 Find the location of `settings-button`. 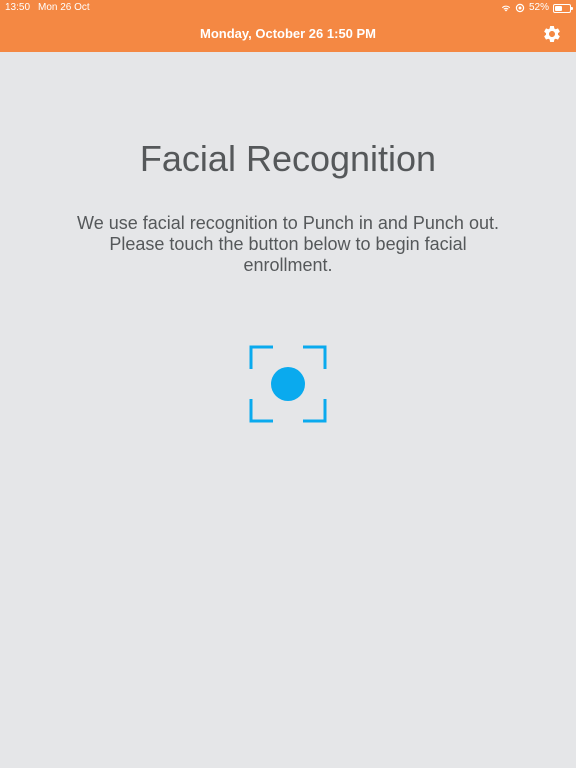

settings-button is located at coordinates (552, 34).